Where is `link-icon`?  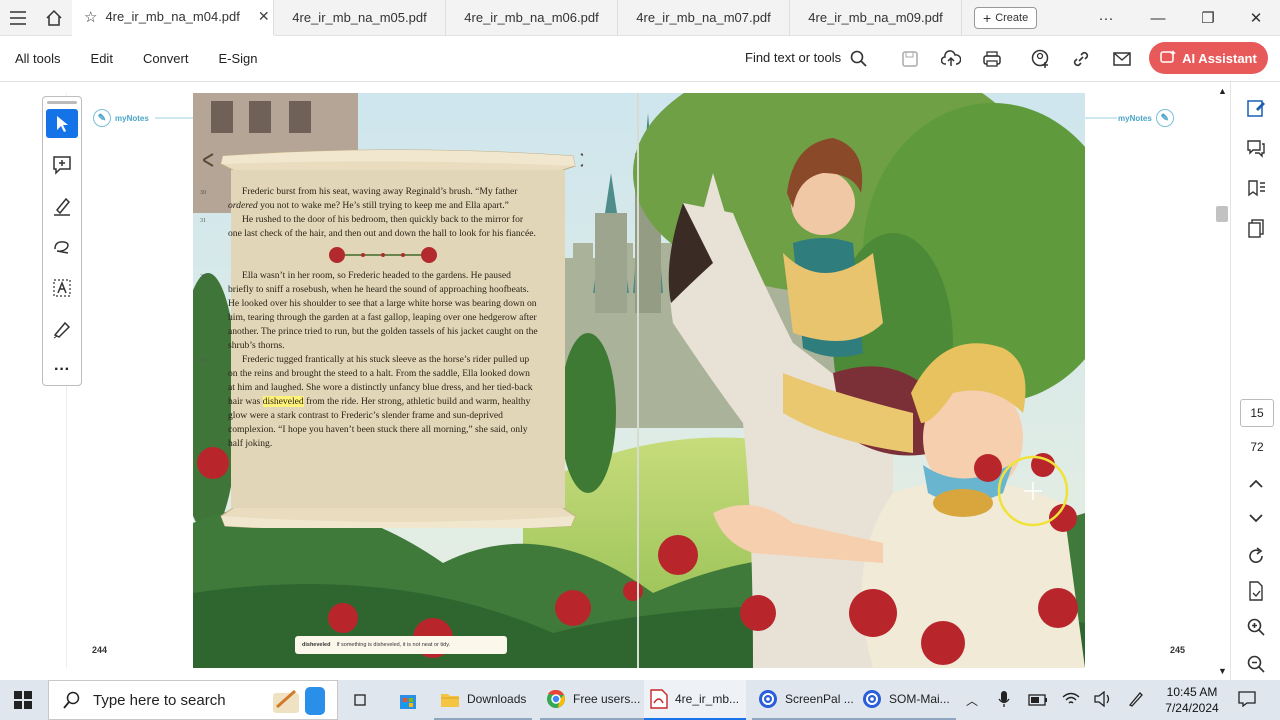
link-icon is located at coordinates (1081, 59).